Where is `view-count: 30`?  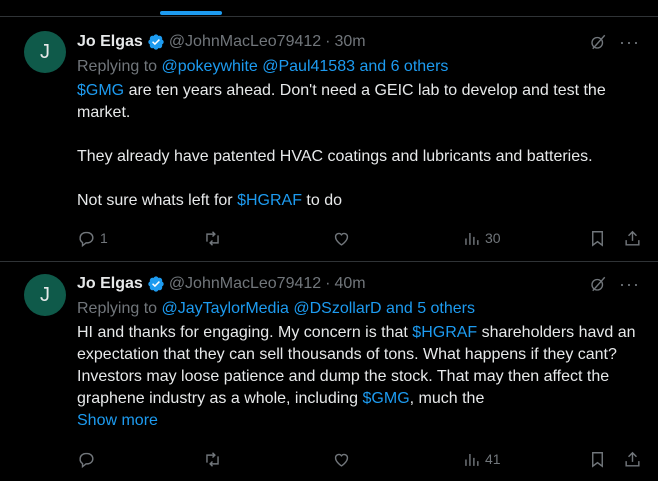 view-count: 30 is located at coordinates (493, 238).